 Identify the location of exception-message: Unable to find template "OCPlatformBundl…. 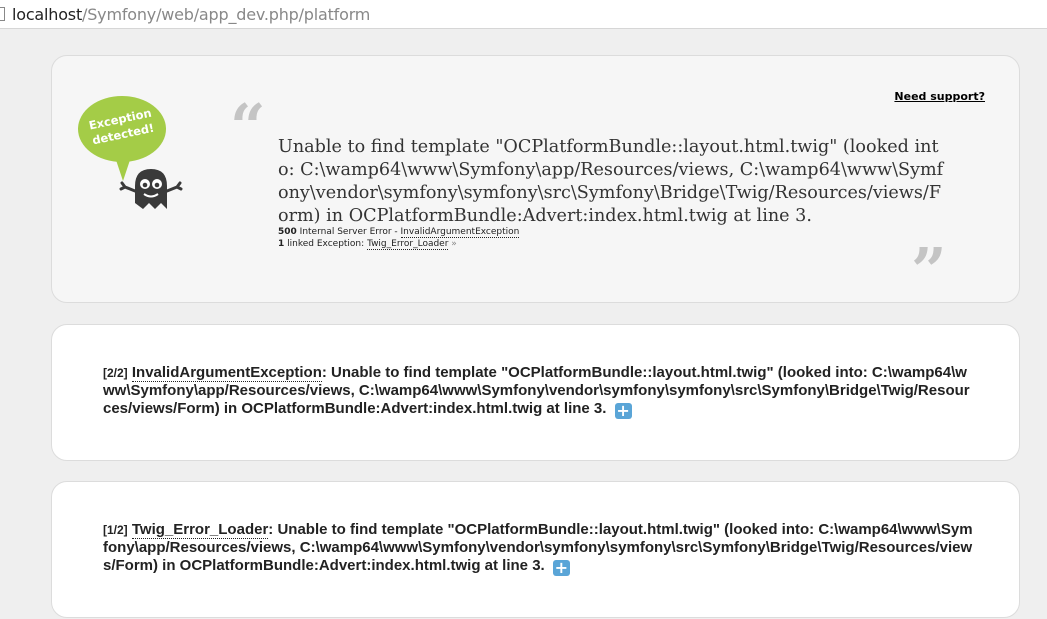
(611, 181).